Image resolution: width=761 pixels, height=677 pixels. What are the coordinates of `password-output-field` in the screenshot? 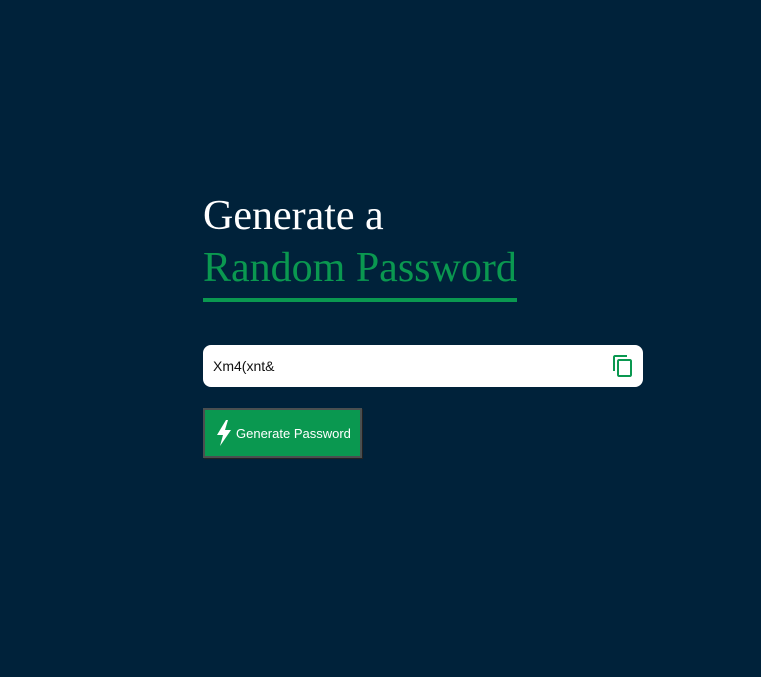 It's located at (403, 366).